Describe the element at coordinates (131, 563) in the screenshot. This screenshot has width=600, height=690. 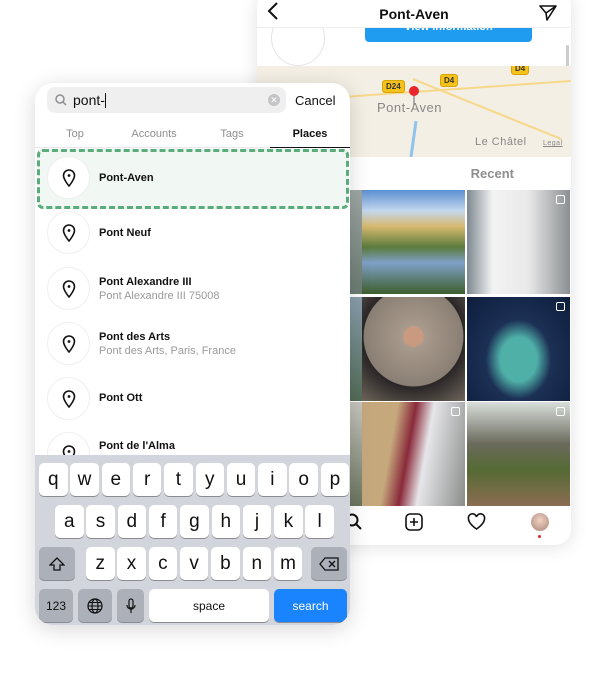
I see `key-x: x` at that location.